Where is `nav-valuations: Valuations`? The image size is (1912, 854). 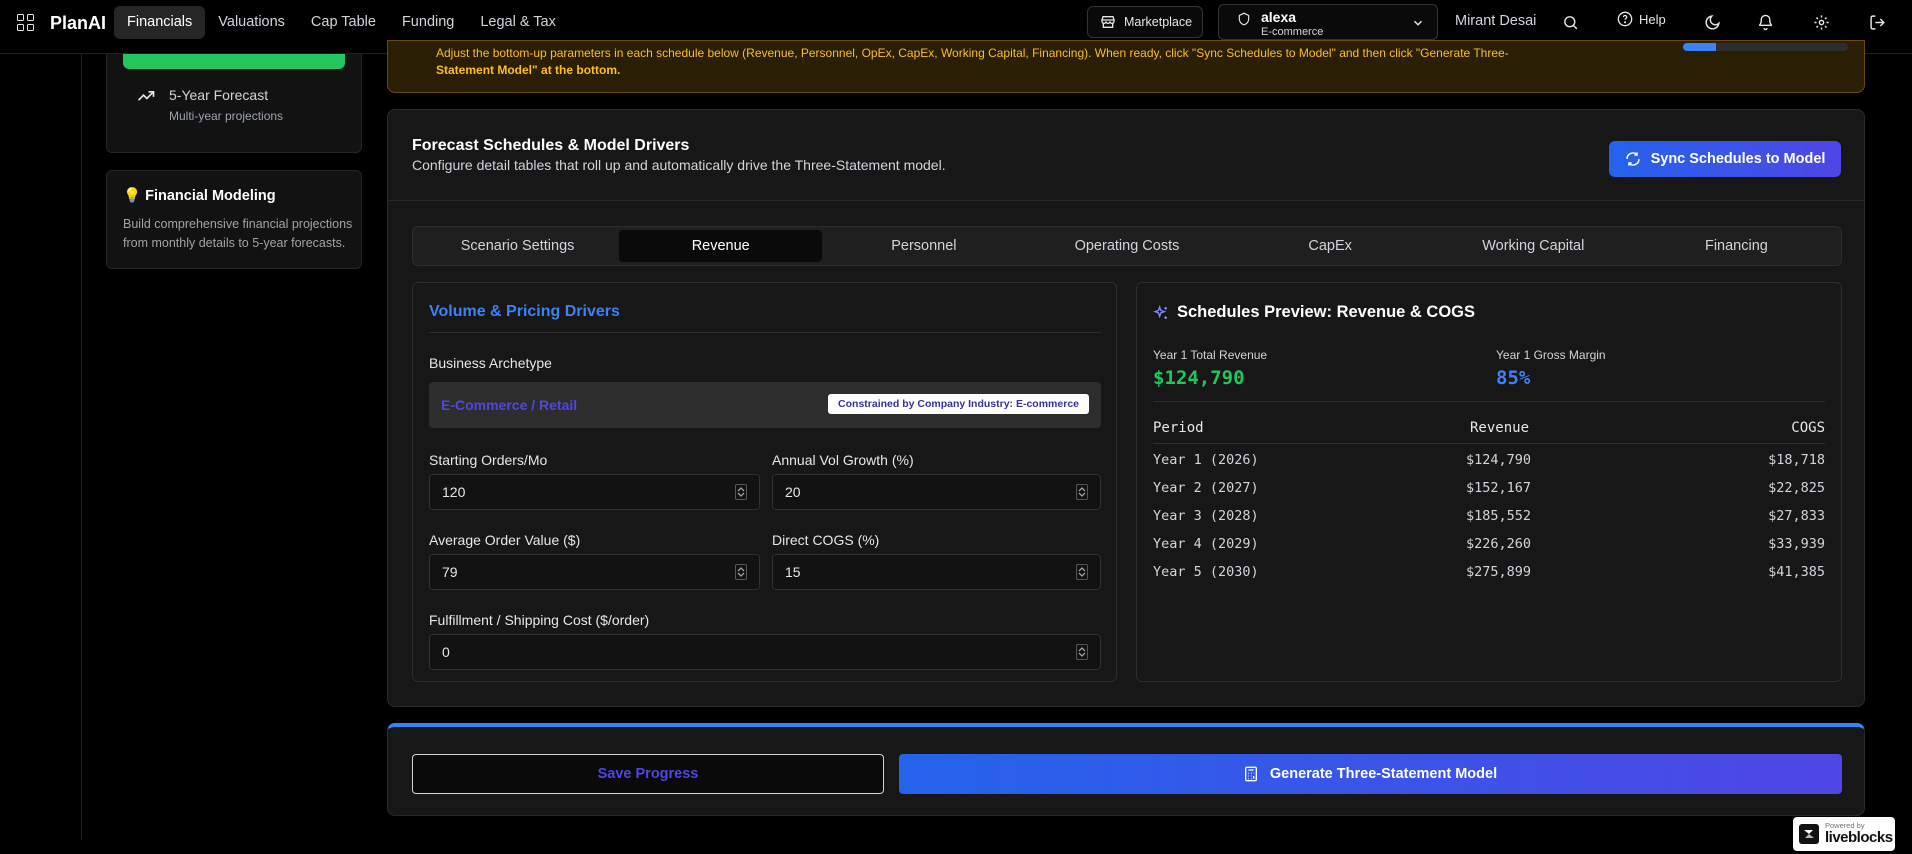
nav-valuations: Valuations is located at coordinates (251, 22).